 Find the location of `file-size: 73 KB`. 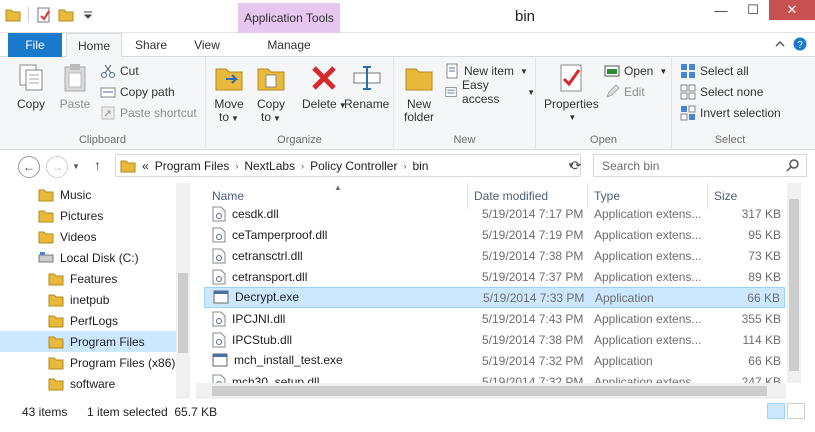

file-size: 73 KB is located at coordinates (764, 256).